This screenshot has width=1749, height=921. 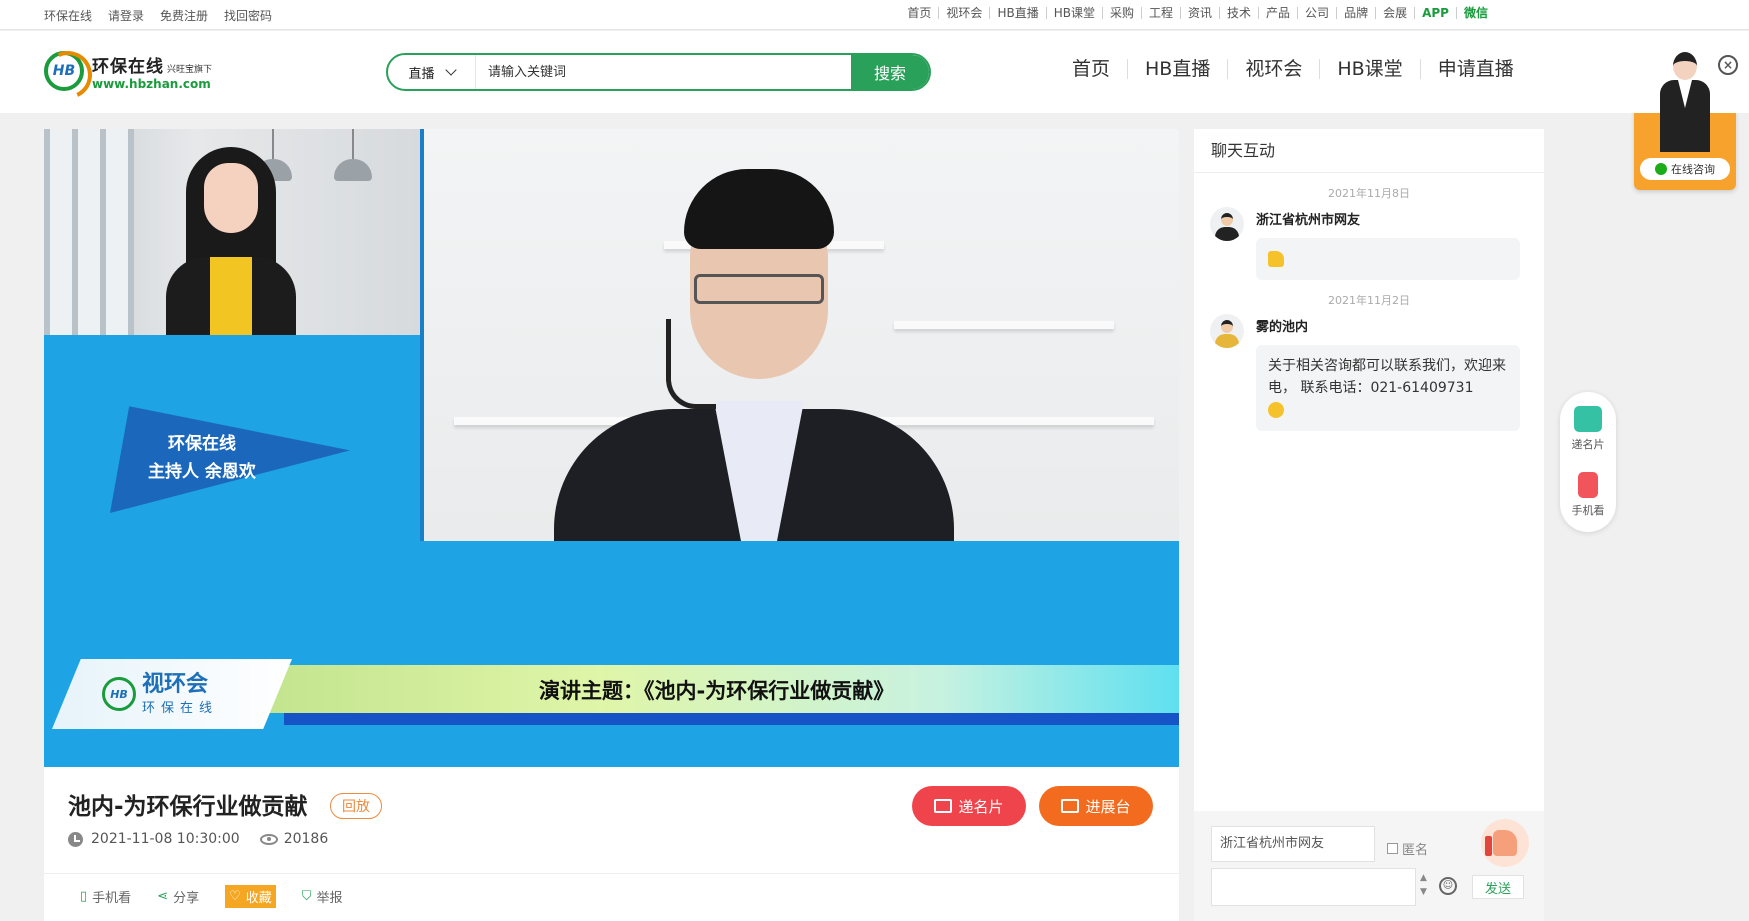 I want to click on nickname-field: 浙江省杭州市网友, so click(x=1293, y=844).